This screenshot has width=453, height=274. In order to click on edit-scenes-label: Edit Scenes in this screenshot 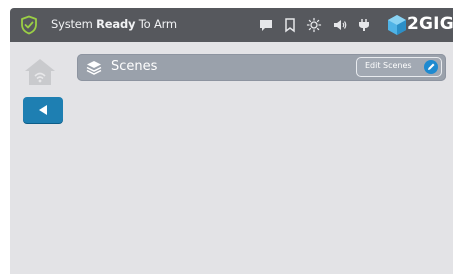, I will do `click(388, 65)`.